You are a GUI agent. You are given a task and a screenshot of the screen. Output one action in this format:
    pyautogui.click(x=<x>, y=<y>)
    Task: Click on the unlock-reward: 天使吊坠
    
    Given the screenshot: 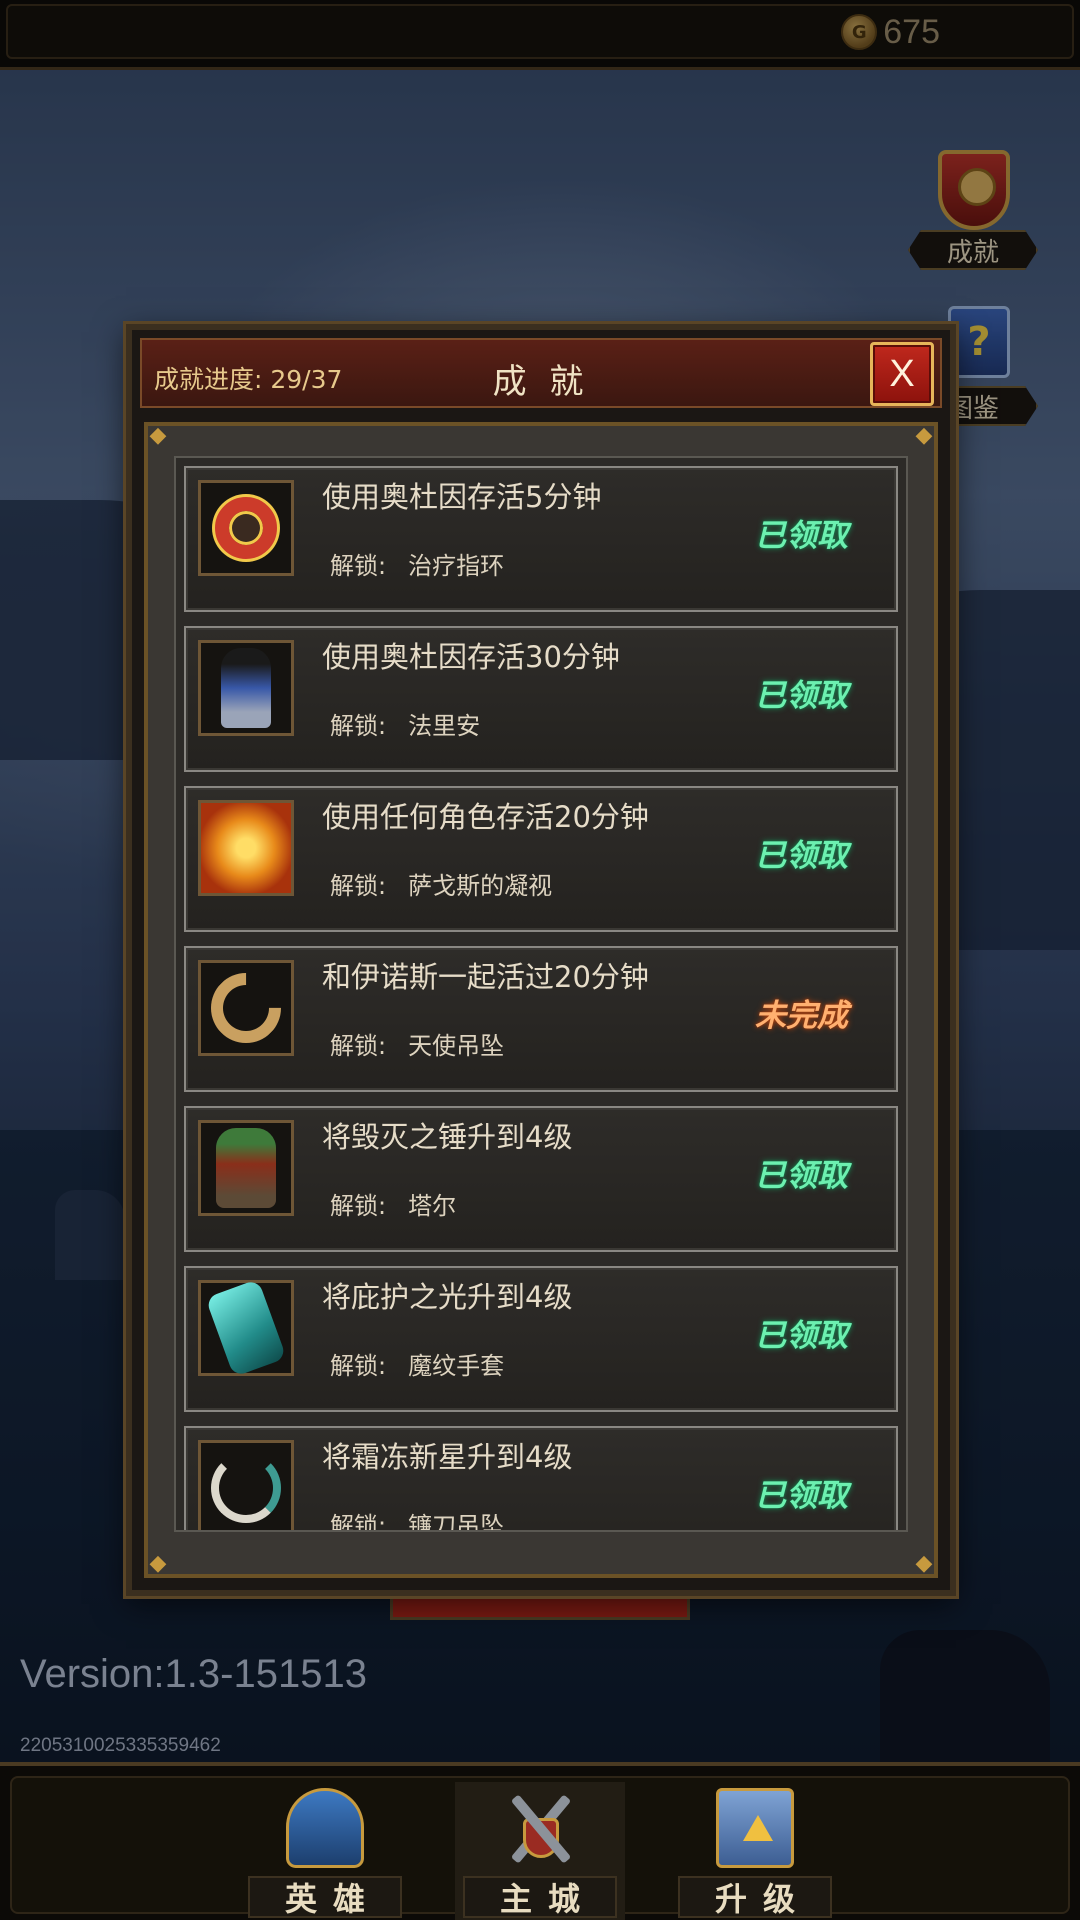 What is the action you would take?
    pyautogui.click(x=456, y=1046)
    